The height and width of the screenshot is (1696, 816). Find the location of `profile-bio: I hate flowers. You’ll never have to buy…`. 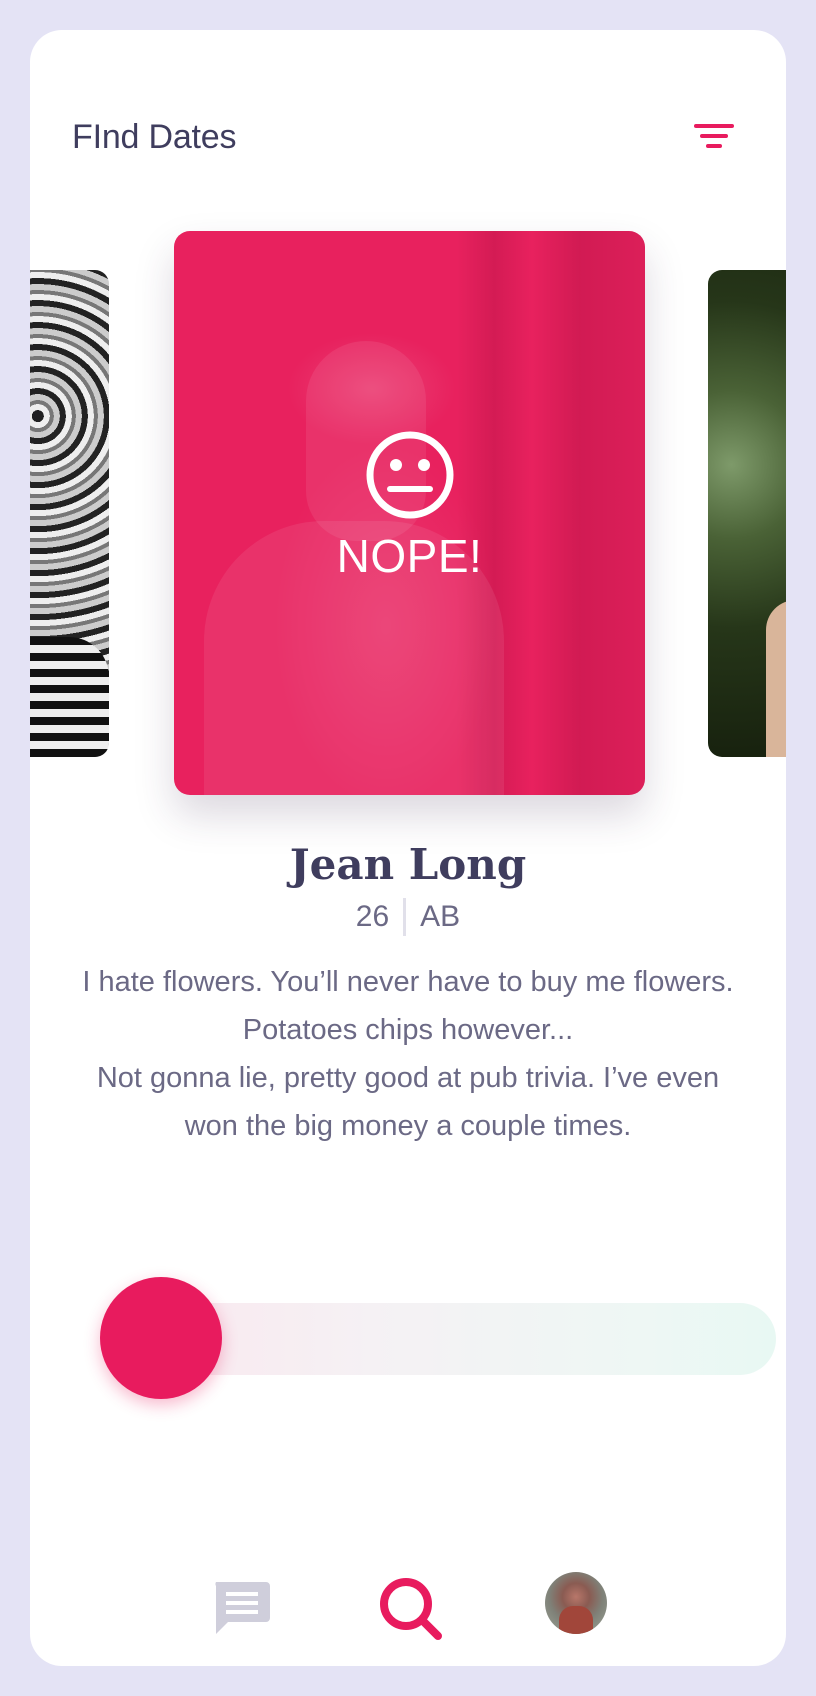

profile-bio: I hate flowers. You’ll never have to buy… is located at coordinates (408, 1054).